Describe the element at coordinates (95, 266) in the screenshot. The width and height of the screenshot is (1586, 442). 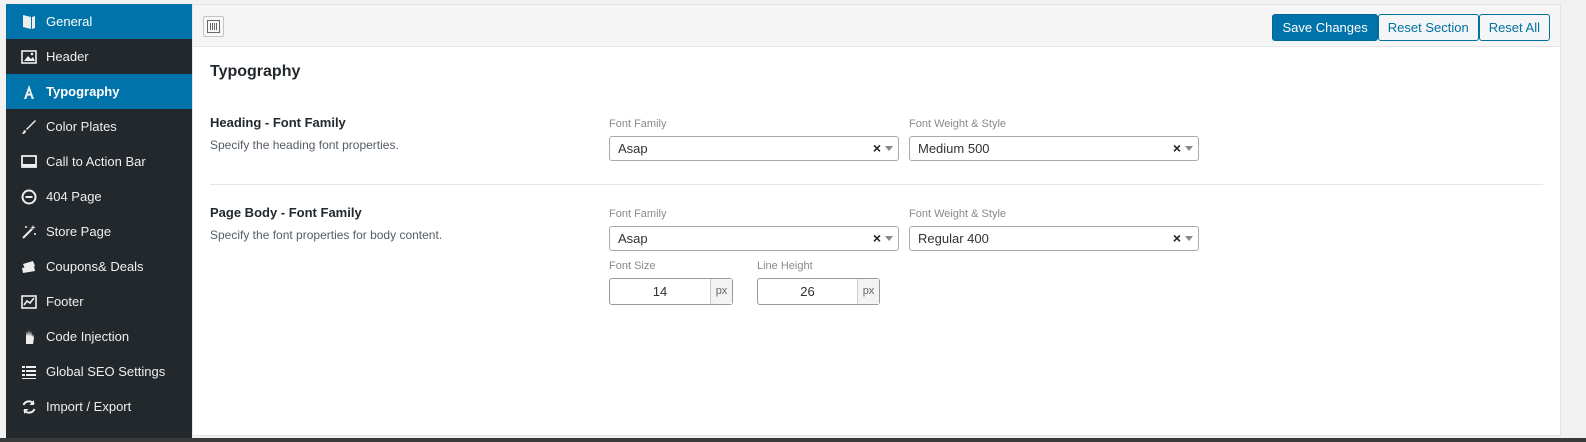
I see `sidebar-item-label: Coupons& Deals` at that location.